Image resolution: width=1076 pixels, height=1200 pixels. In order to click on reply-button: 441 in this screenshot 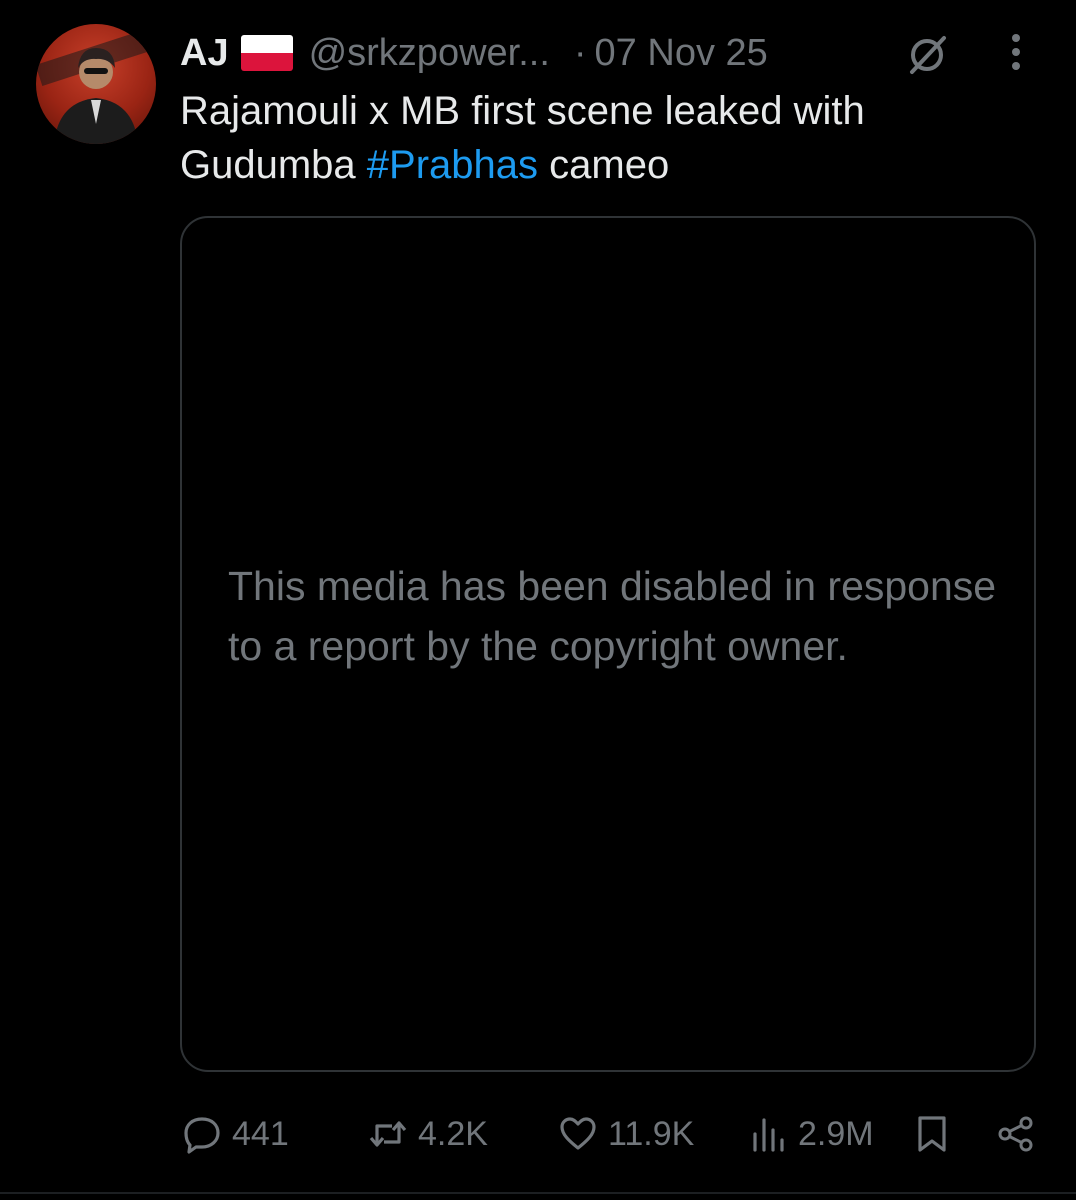, I will do `click(235, 1134)`.